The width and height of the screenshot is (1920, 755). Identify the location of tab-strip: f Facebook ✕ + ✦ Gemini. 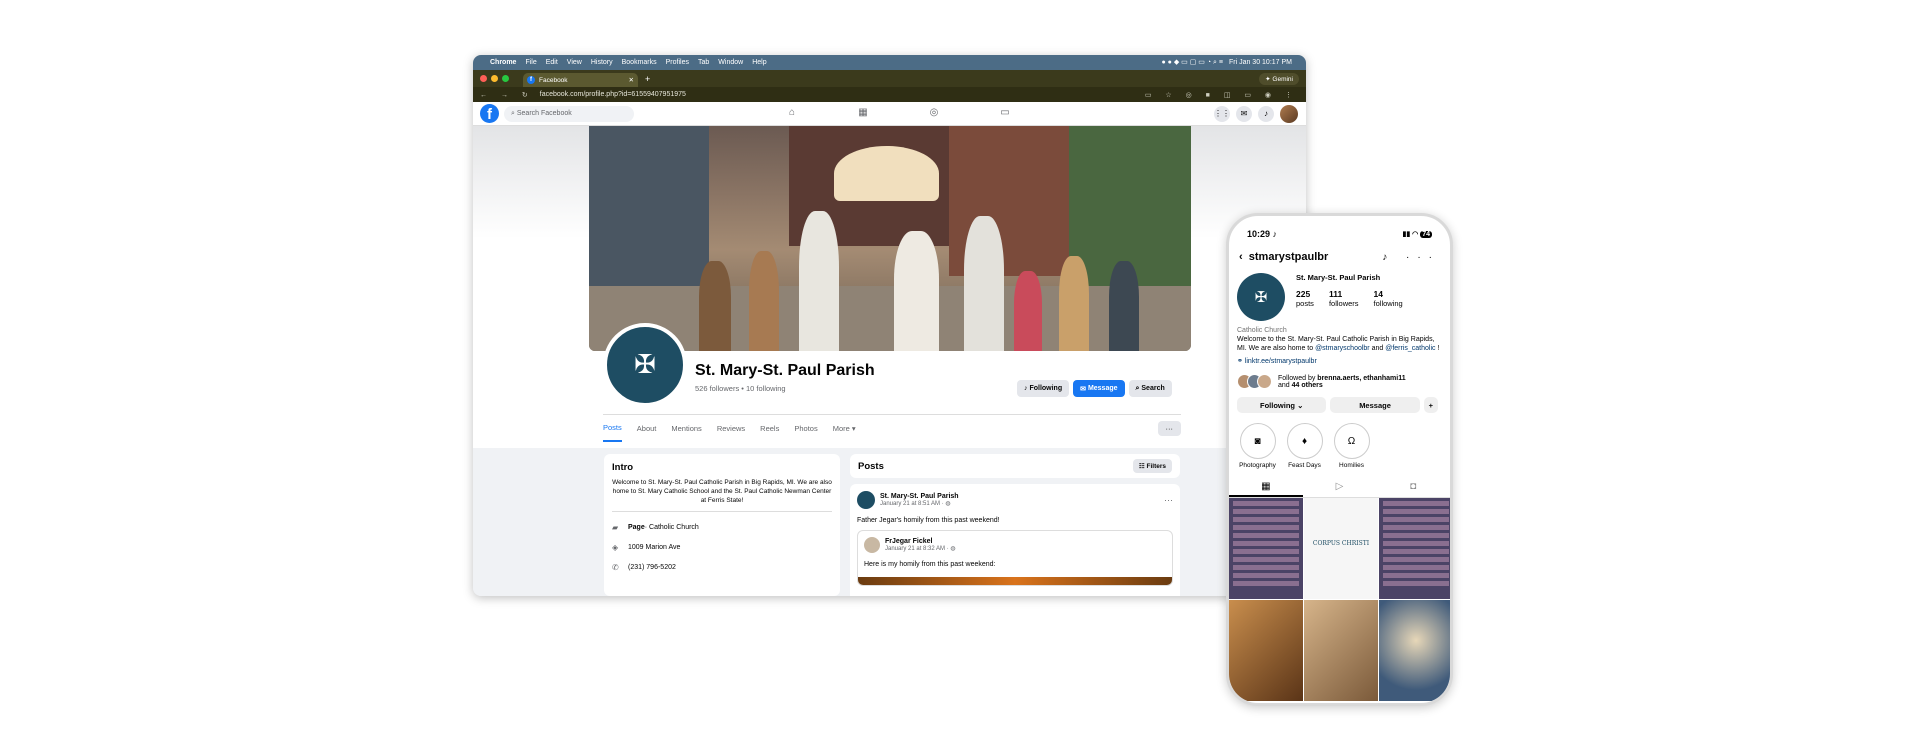
(889, 78).